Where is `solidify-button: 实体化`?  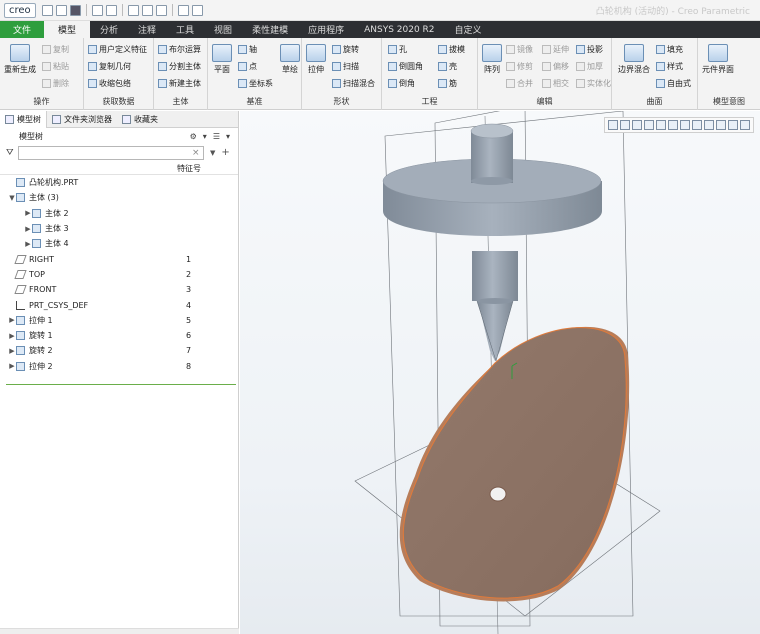
solidify-button: 实体化 is located at coordinates (593, 83).